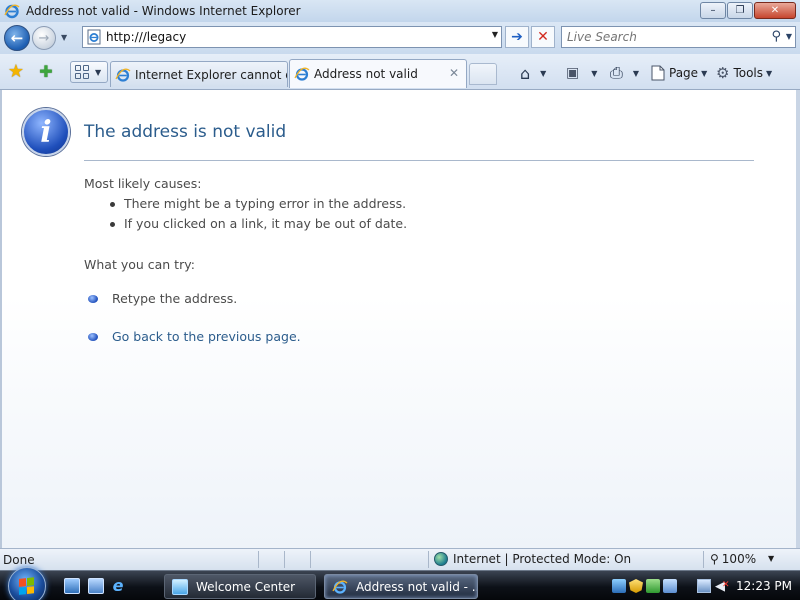 Image resolution: width=800 pixels, height=600 pixels. What do you see at coordinates (723, 73) in the screenshot?
I see `tools-gear-icon: ⚙` at bounding box center [723, 73].